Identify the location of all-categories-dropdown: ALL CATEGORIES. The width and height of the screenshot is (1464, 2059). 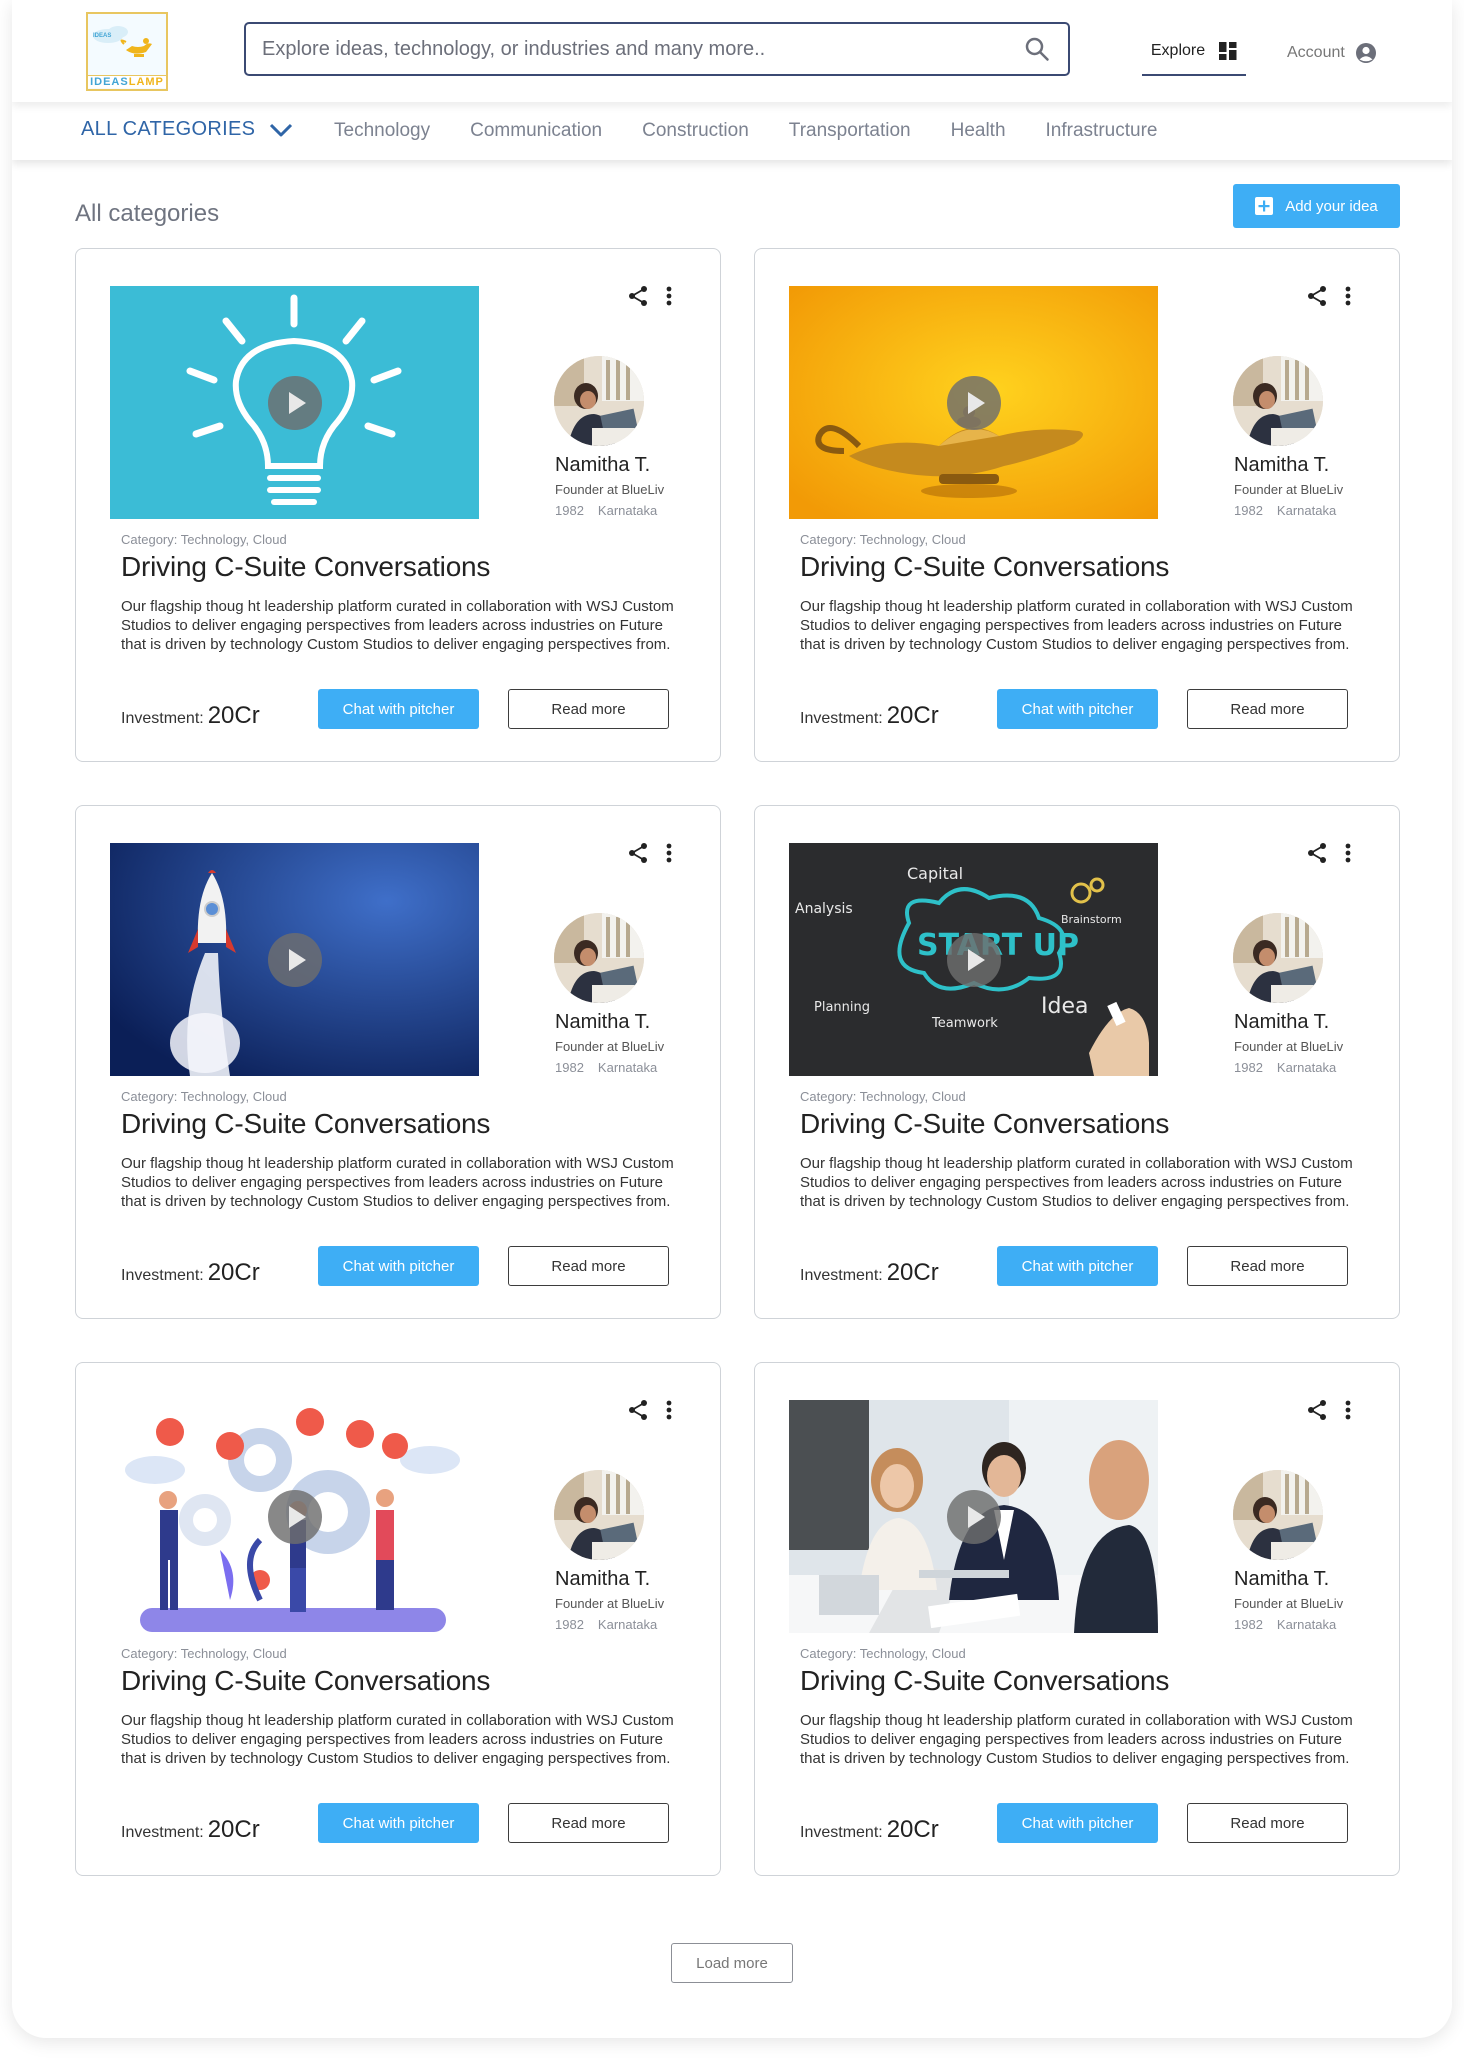
(187, 129).